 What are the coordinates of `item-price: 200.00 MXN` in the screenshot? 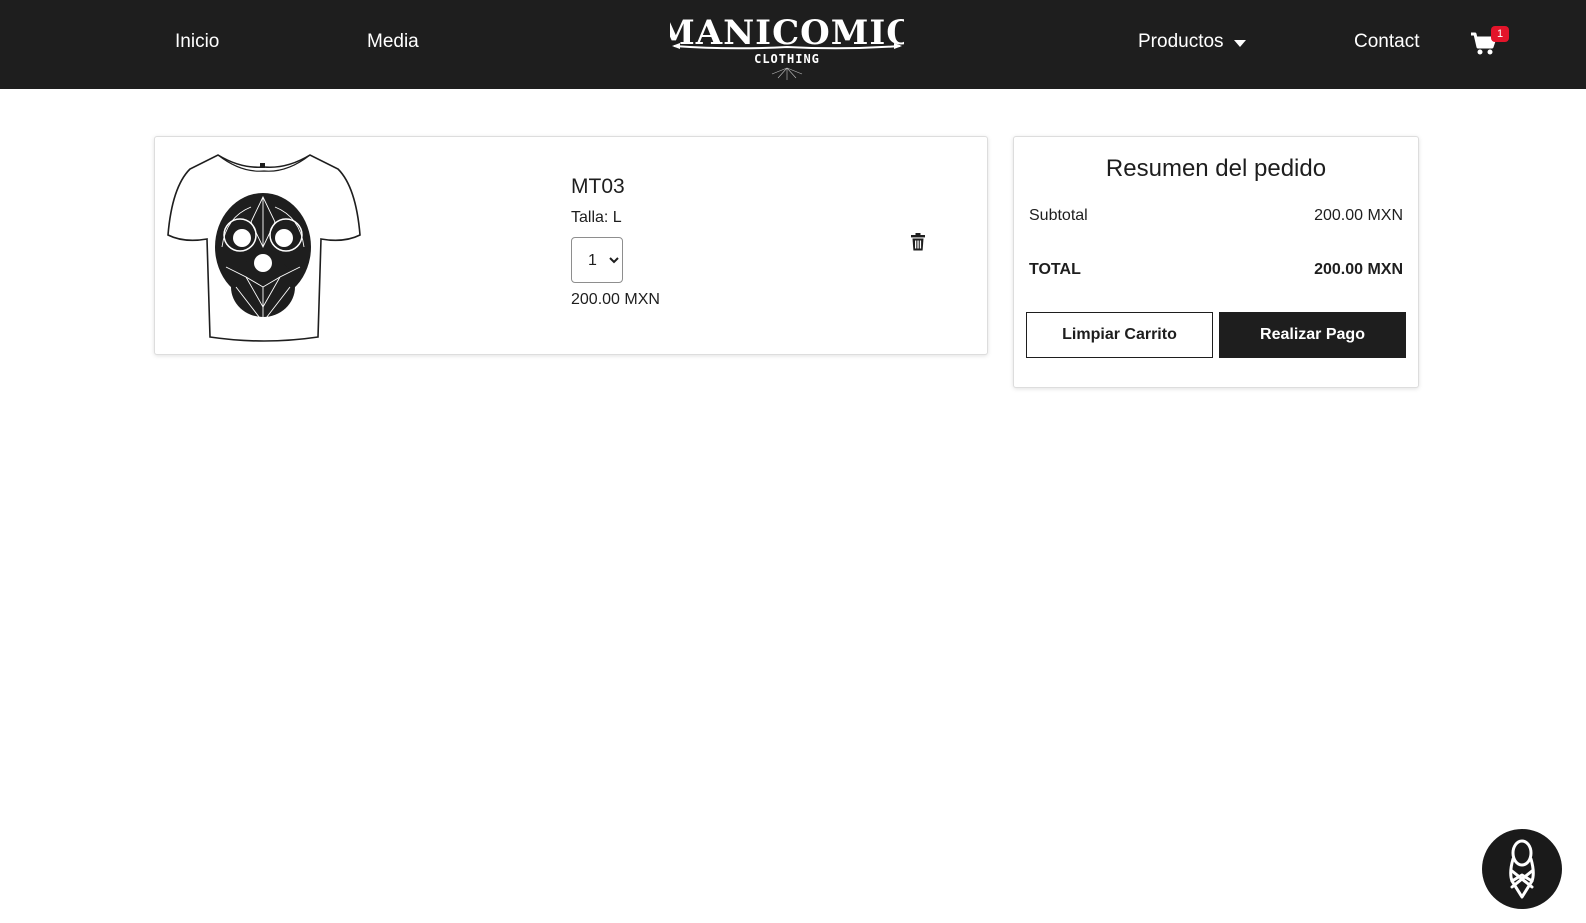 It's located at (615, 299).